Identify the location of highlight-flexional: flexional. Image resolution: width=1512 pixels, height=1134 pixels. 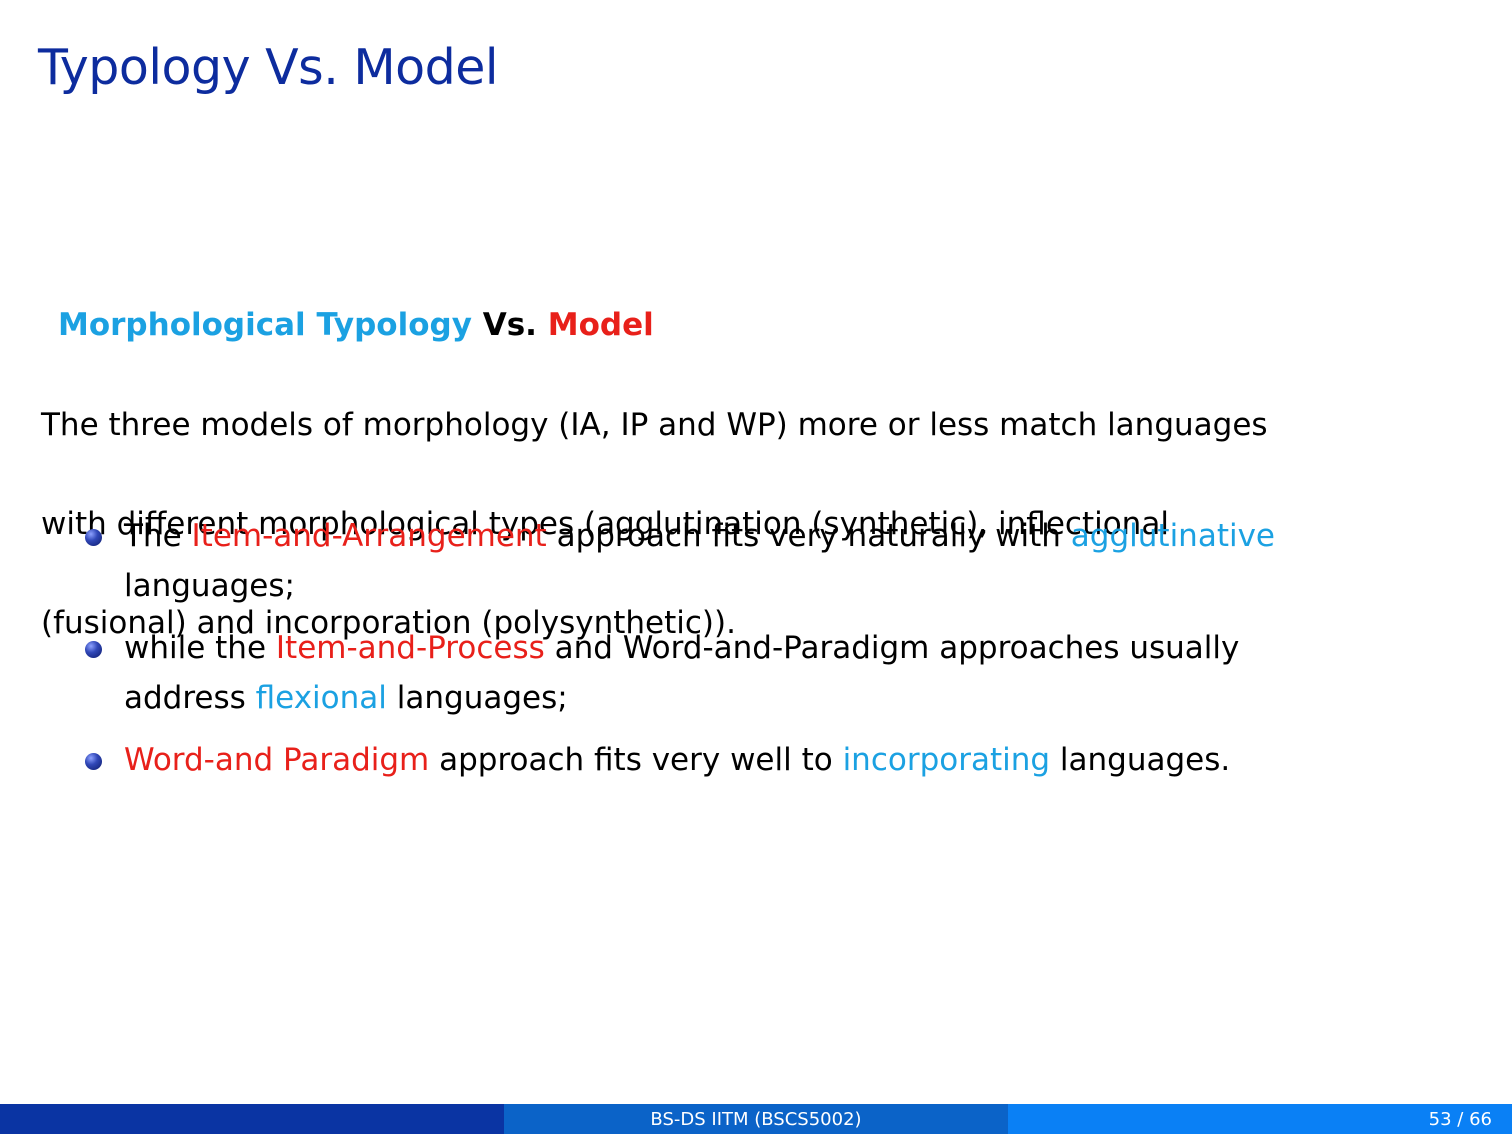
(321, 697).